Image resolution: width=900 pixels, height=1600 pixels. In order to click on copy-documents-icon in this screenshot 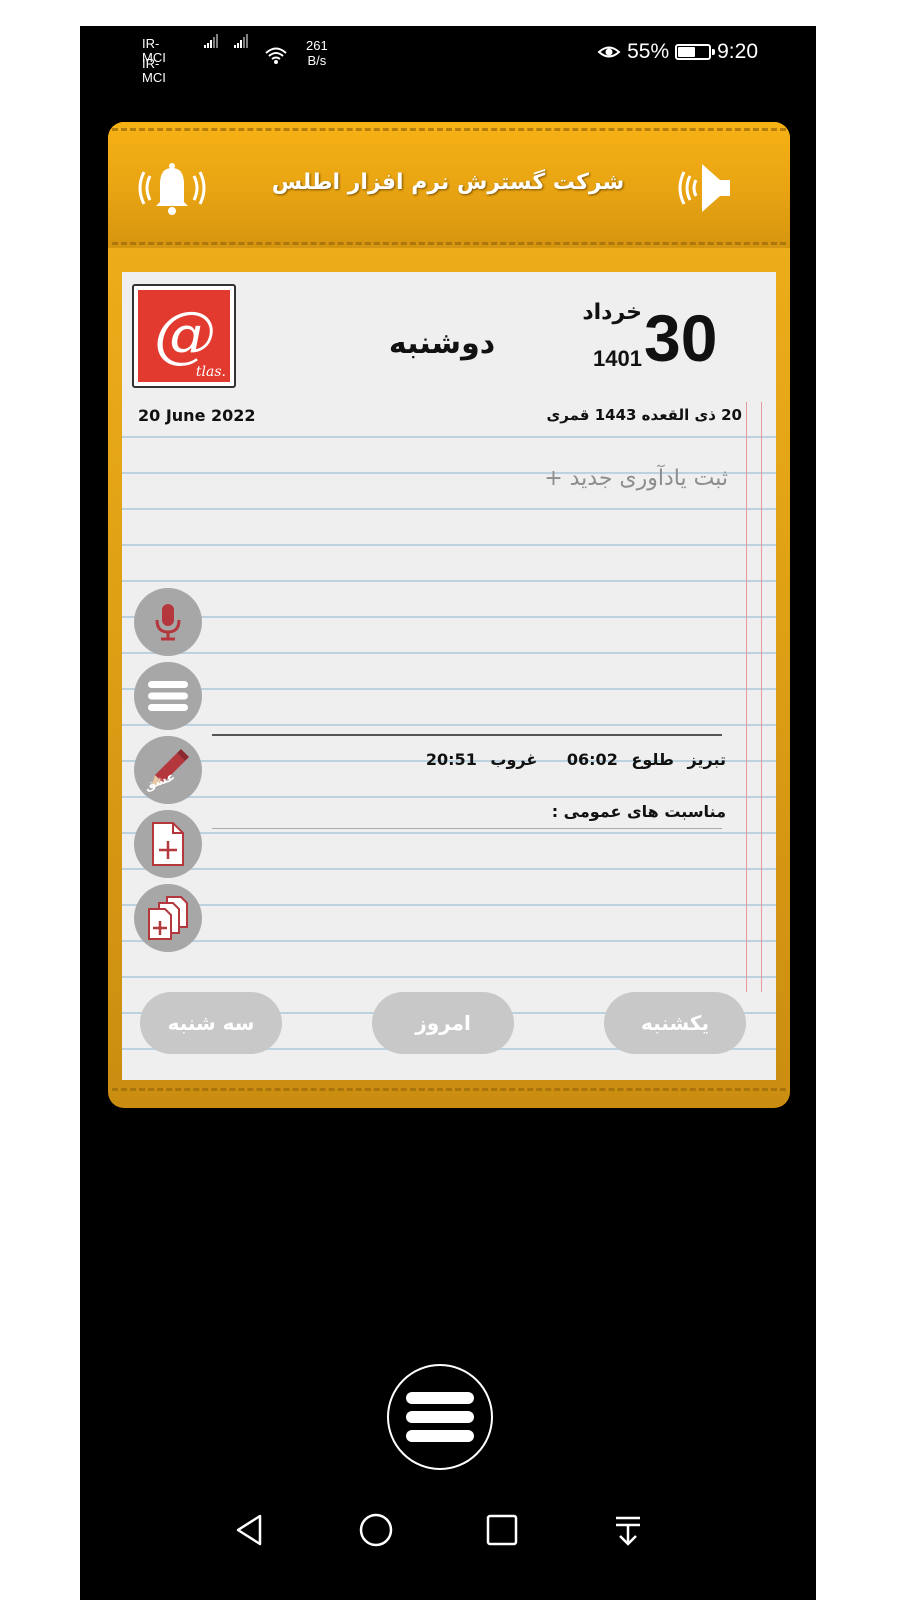, I will do `click(168, 918)`.